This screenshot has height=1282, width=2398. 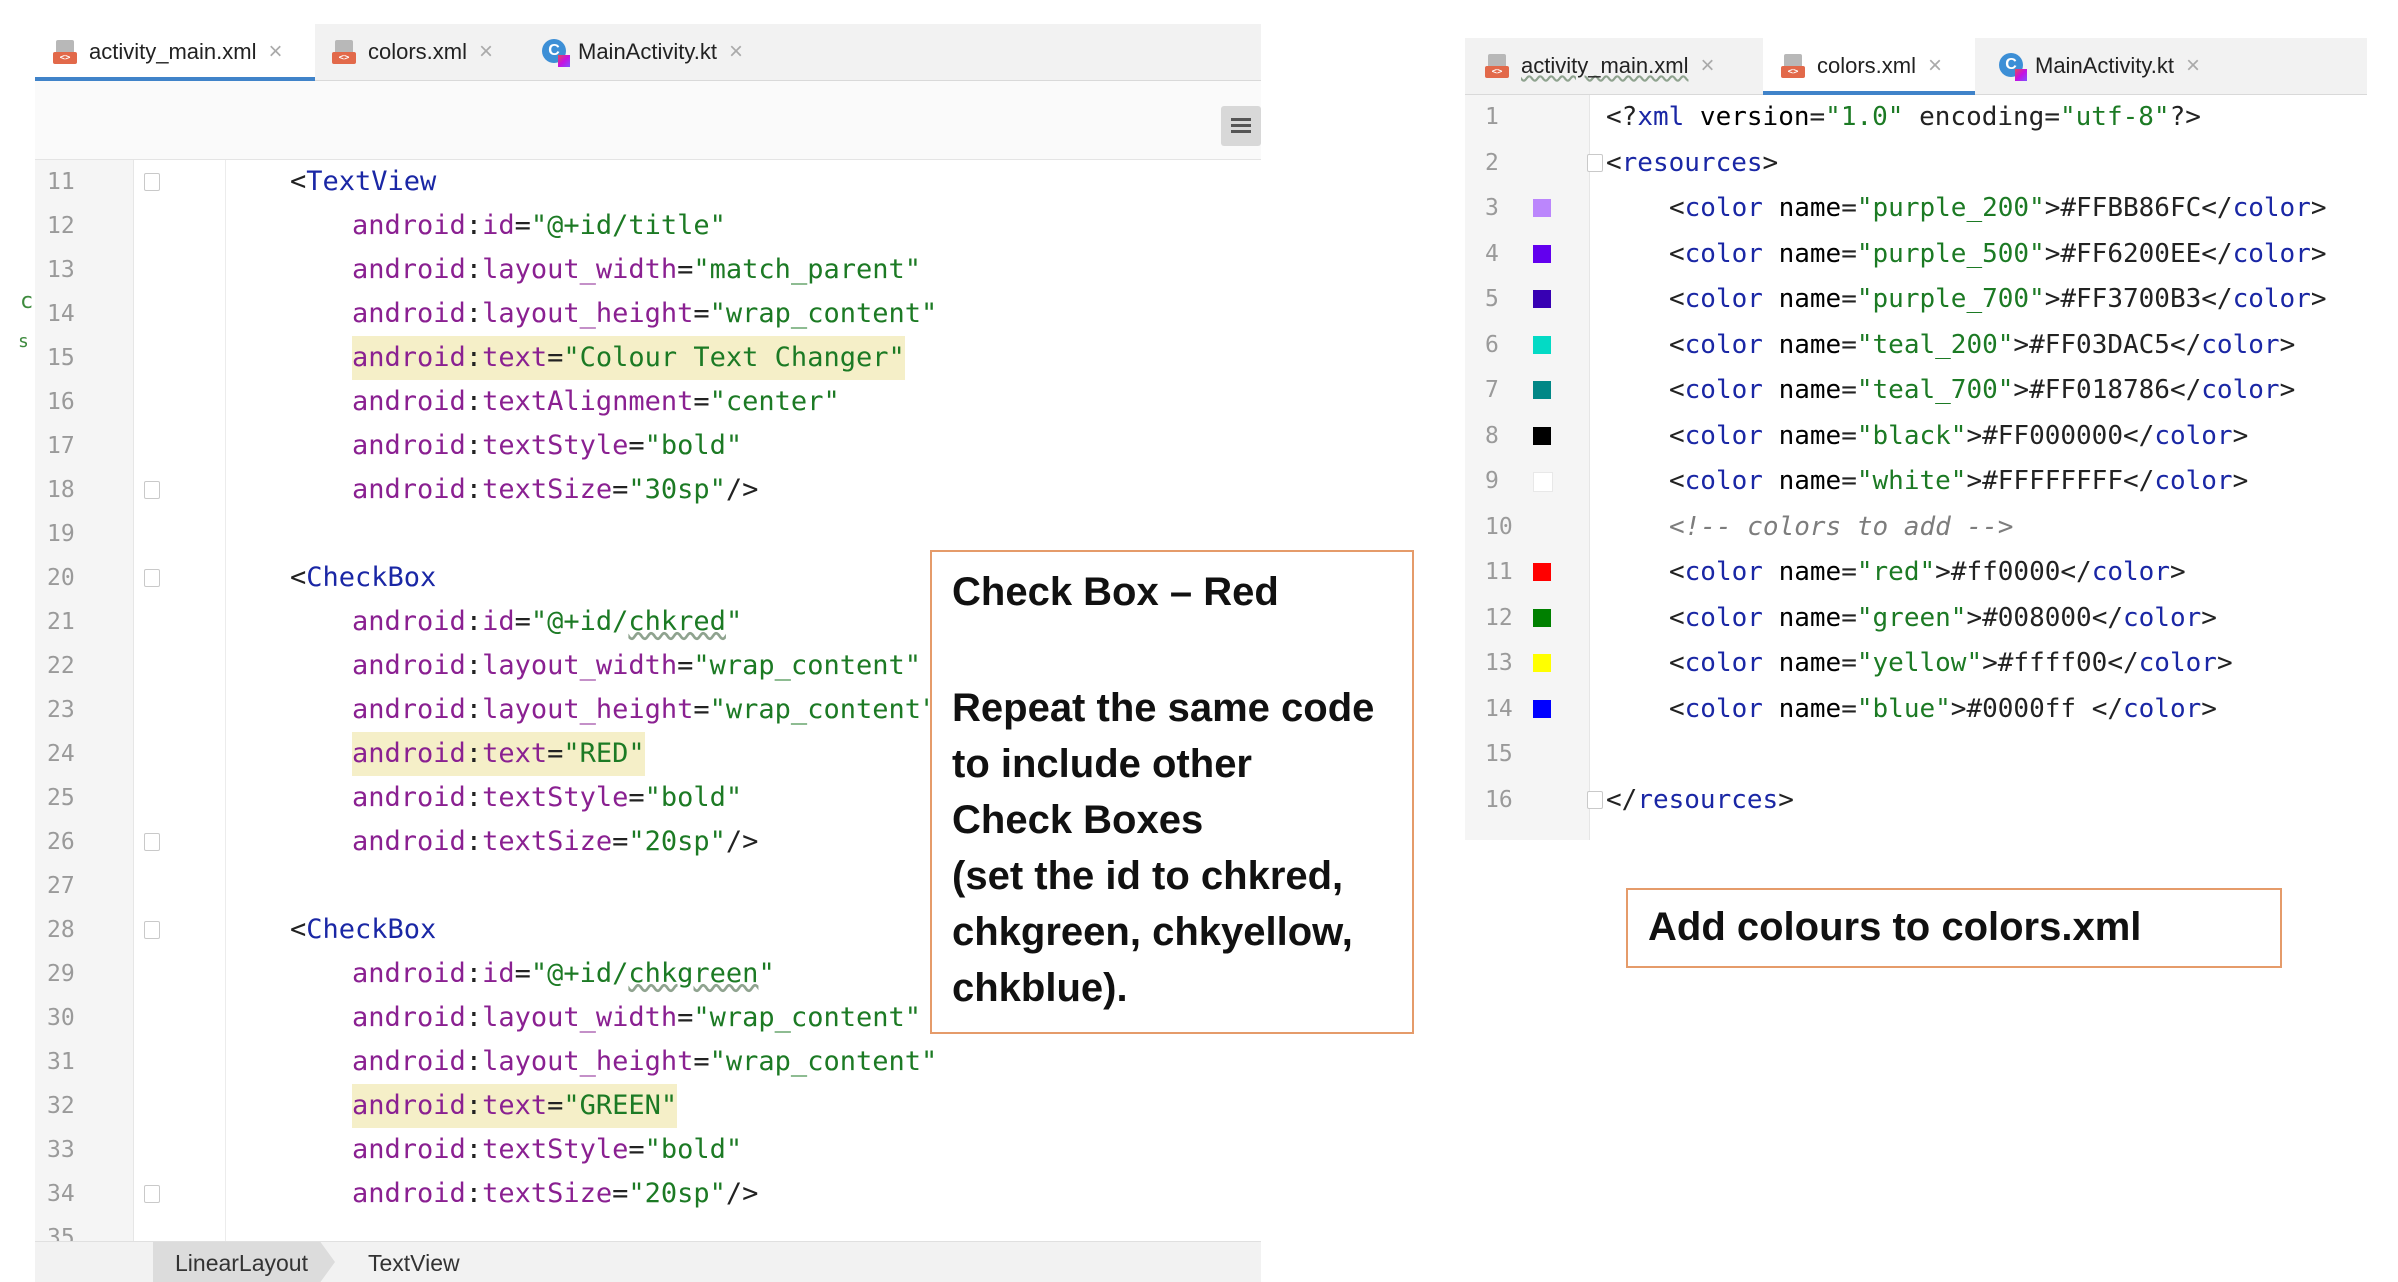 What do you see at coordinates (1916, 664) in the screenshot?
I see `code-line: 13 <color name="yellow">#ffff00</color>` at bounding box center [1916, 664].